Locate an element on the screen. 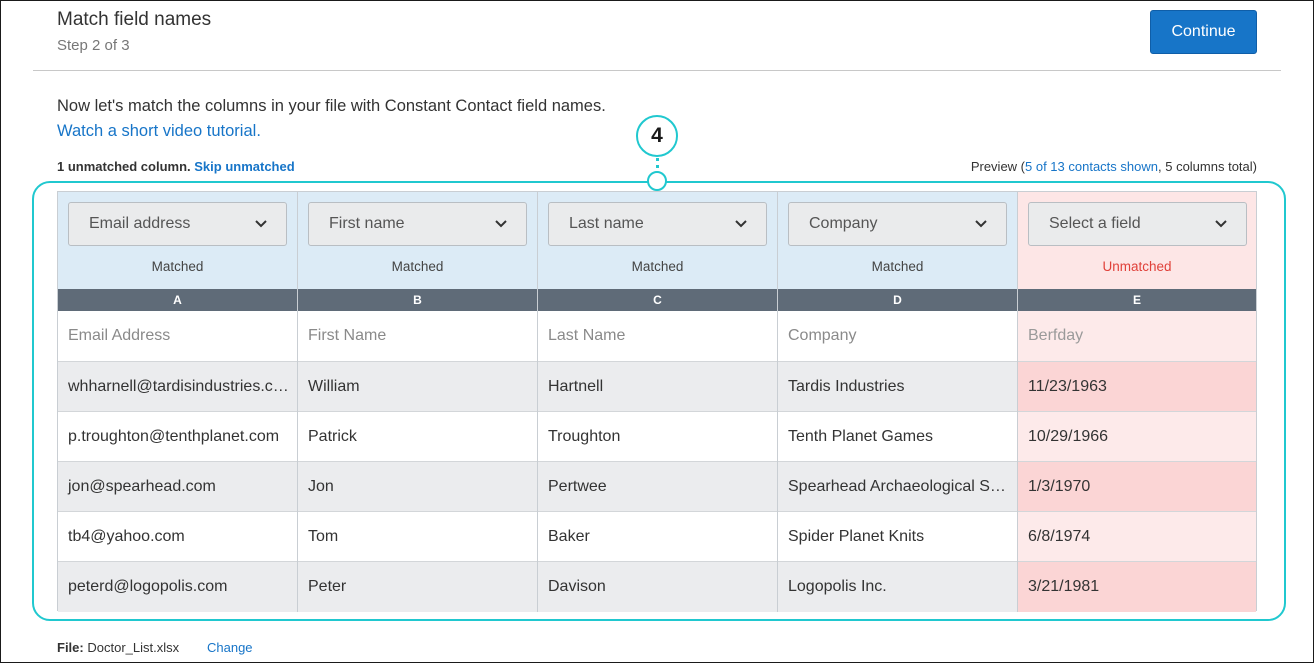  file-info: File: Doctor_List.xlsx is located at coordinates (118, 647).